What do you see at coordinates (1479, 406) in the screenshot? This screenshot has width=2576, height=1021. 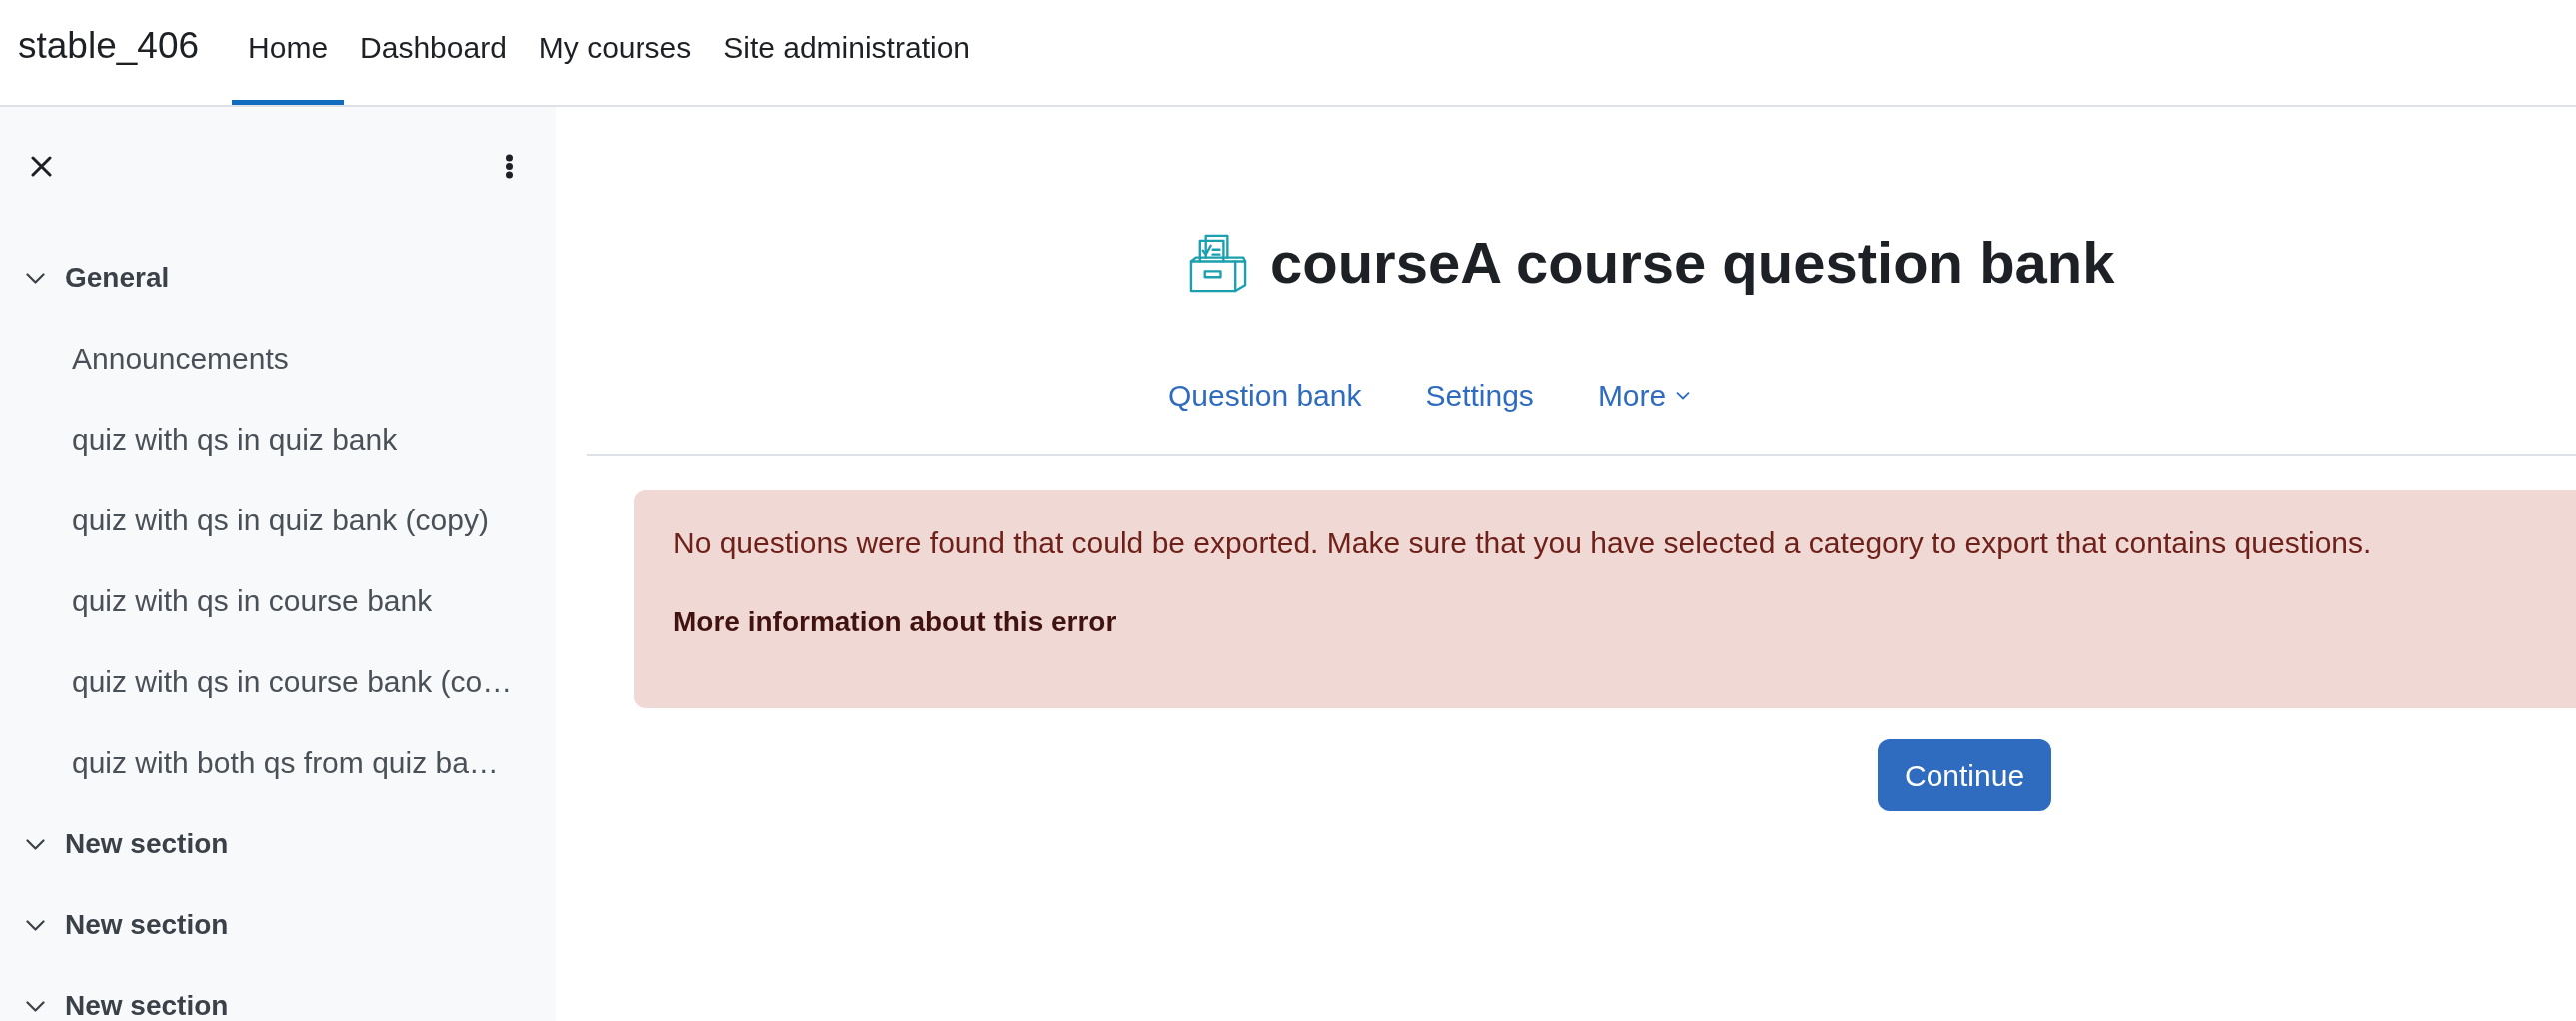 I see `secondary-nav-link: Settings` at bounding box center [1479, 406].